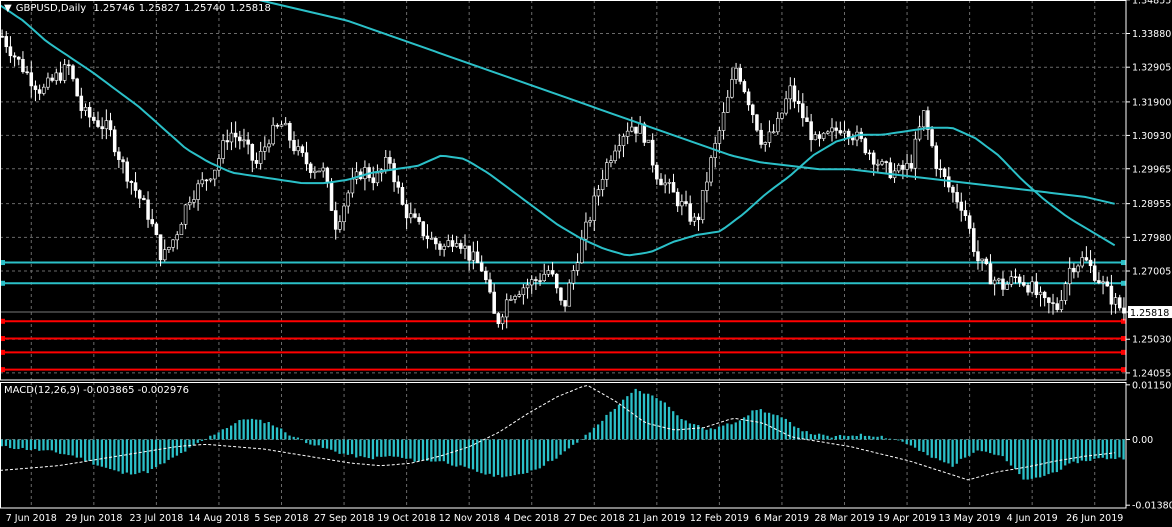 This screenshot has height=527, width=1172. Describe the element at coordinates (406, 518) in the screenshot. I see `x-tick-label: 19 Oct 2018` at that location.